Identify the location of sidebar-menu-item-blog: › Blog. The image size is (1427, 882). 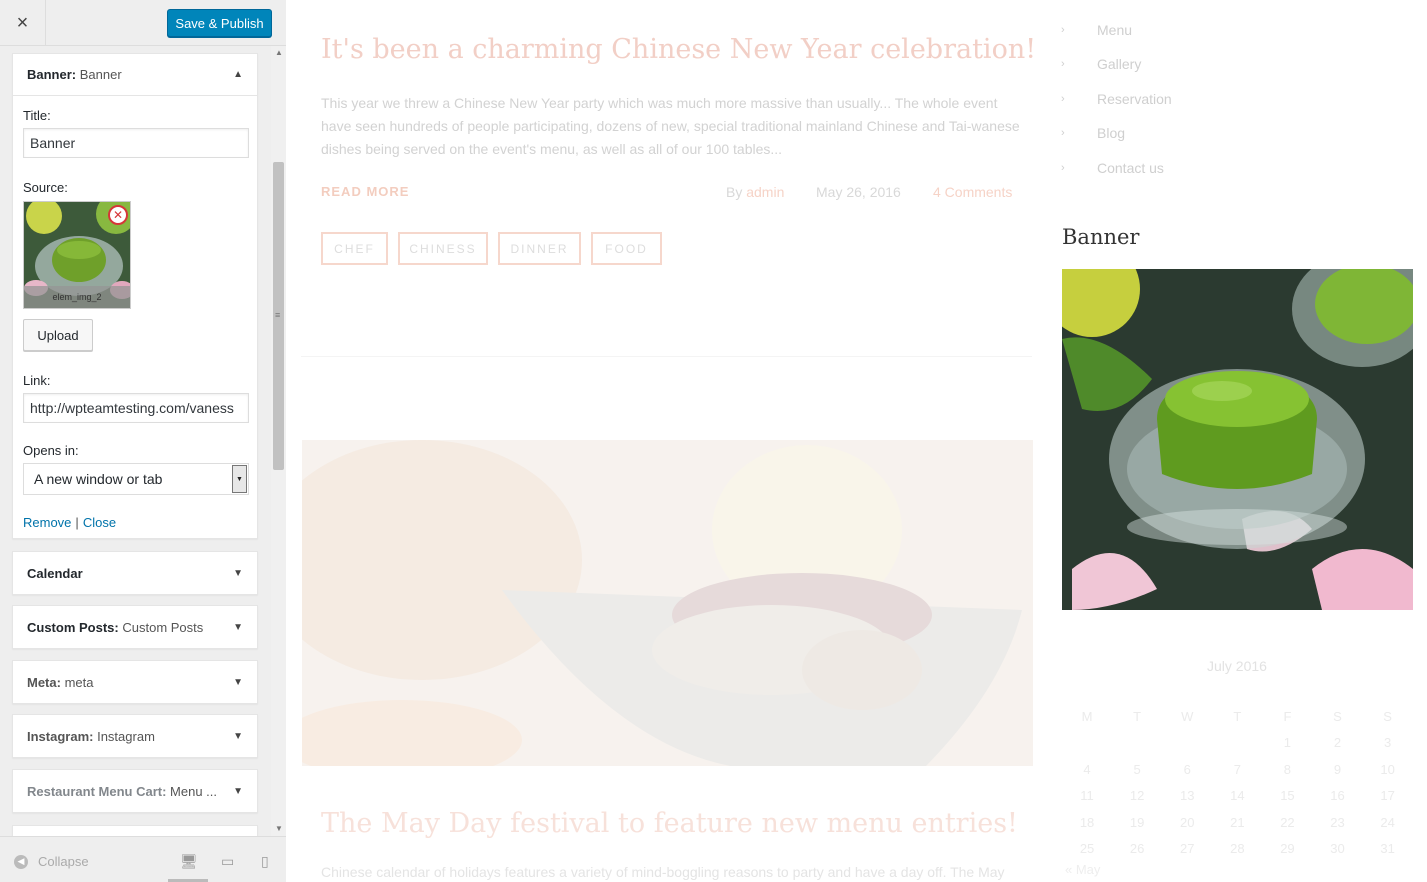
(1093, 133).